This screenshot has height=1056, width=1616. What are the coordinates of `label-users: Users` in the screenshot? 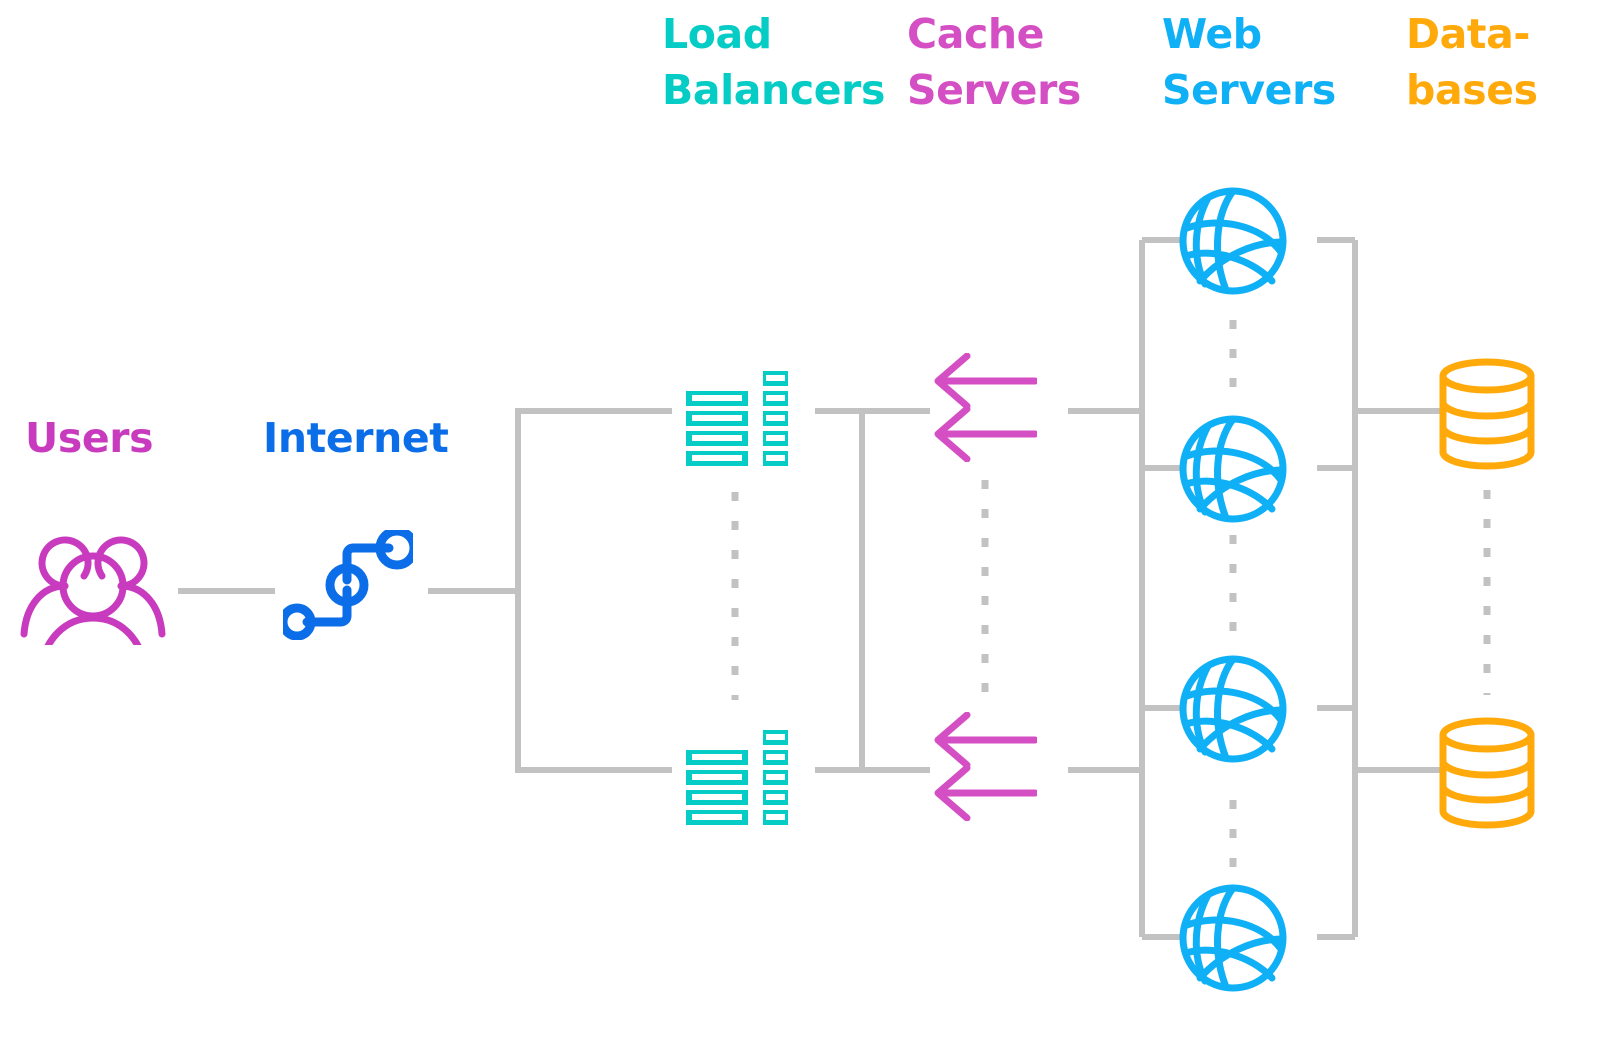 It's located at (89, 438).